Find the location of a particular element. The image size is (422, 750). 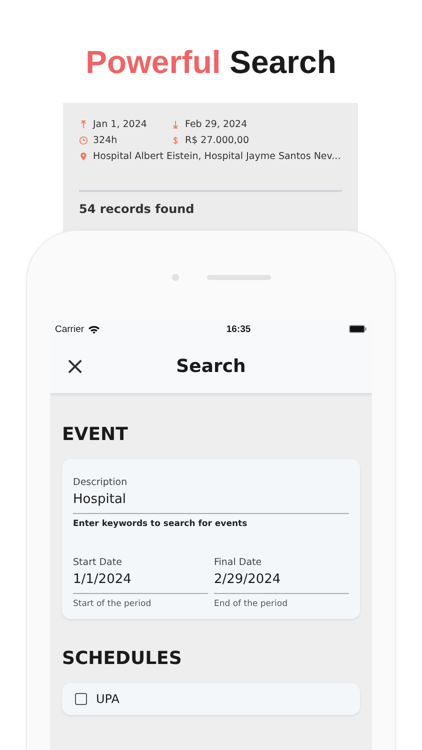

helper-text: Start of the period is located at coordinates (112, 604).